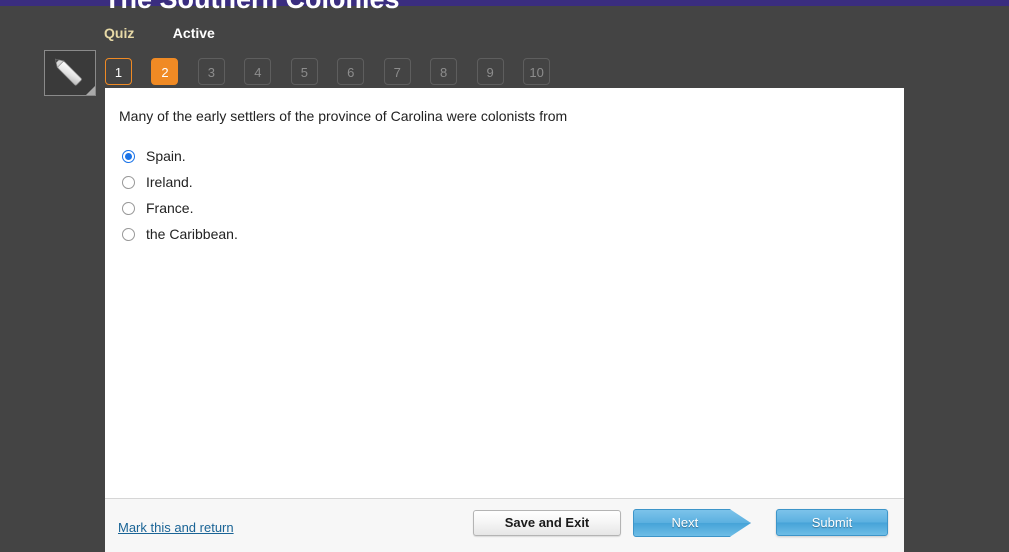  What do you see at coordinates (90, 90) in the screenshot?
I see `resize-handle-icon` at bounding box center [90, 90].